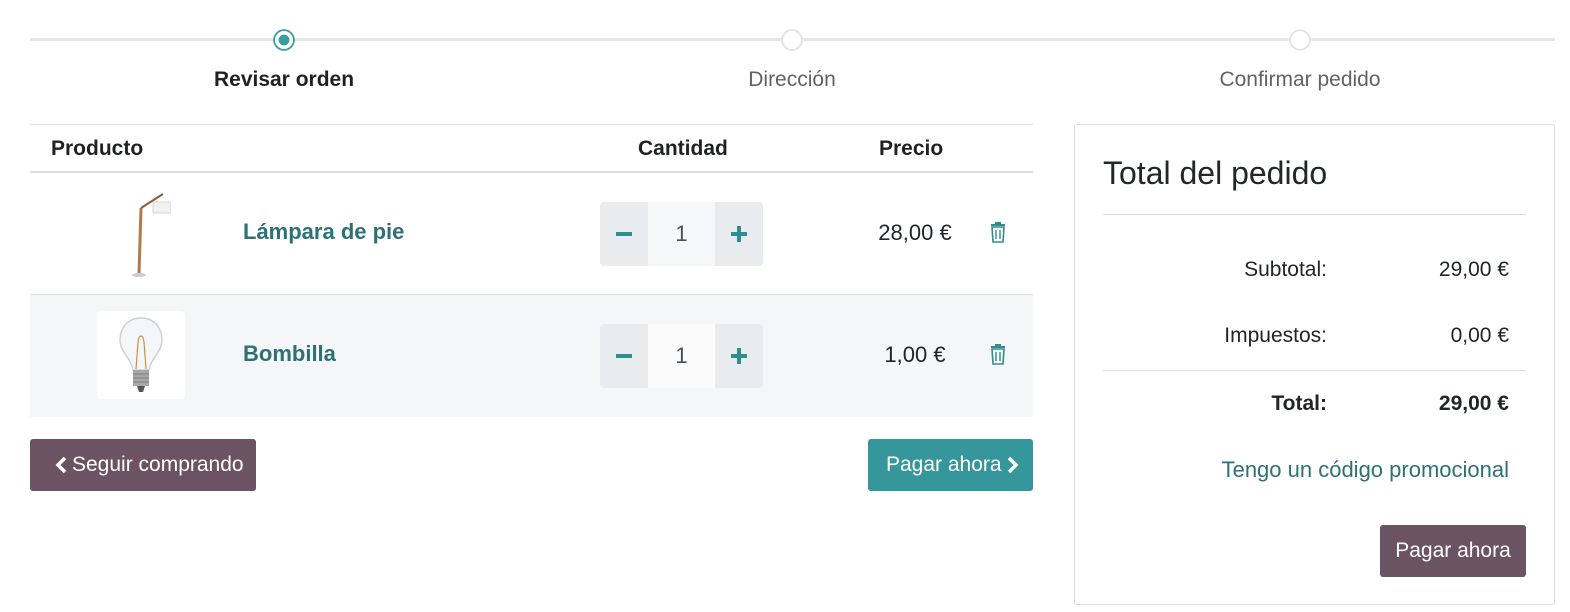  What do you see at coordinates (1473, 403) in the screenshot?
I see `total-value: 29,00 €` at bounding box center [1473, 403].